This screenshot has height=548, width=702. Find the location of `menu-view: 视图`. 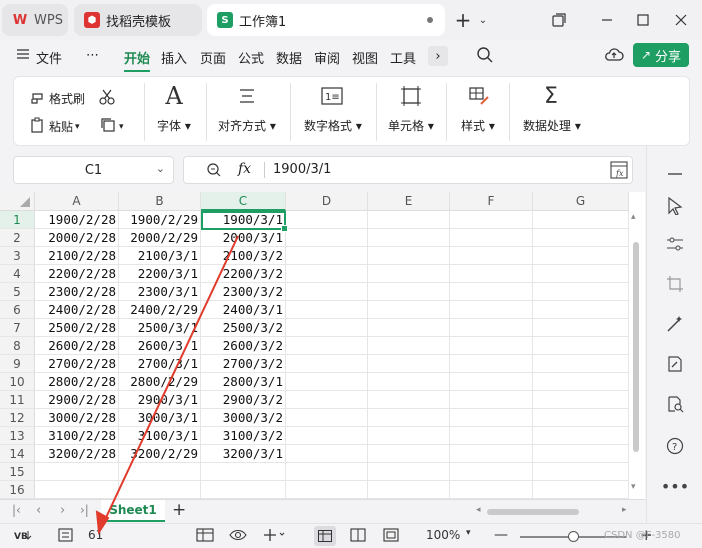

menu-view: 视图 is located at coordinates (365, 57).